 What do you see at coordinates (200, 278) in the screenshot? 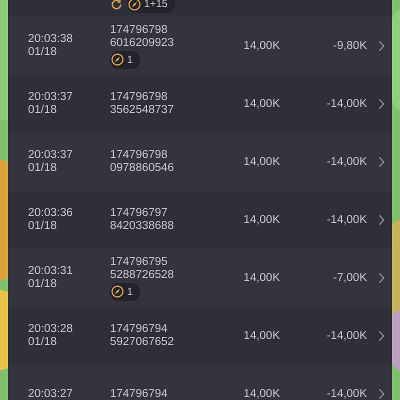
I see `history-row: 20:03:31 01/18 174796795 5288726528 1 14,00K -7,00K` at bounding box center [200, 278].